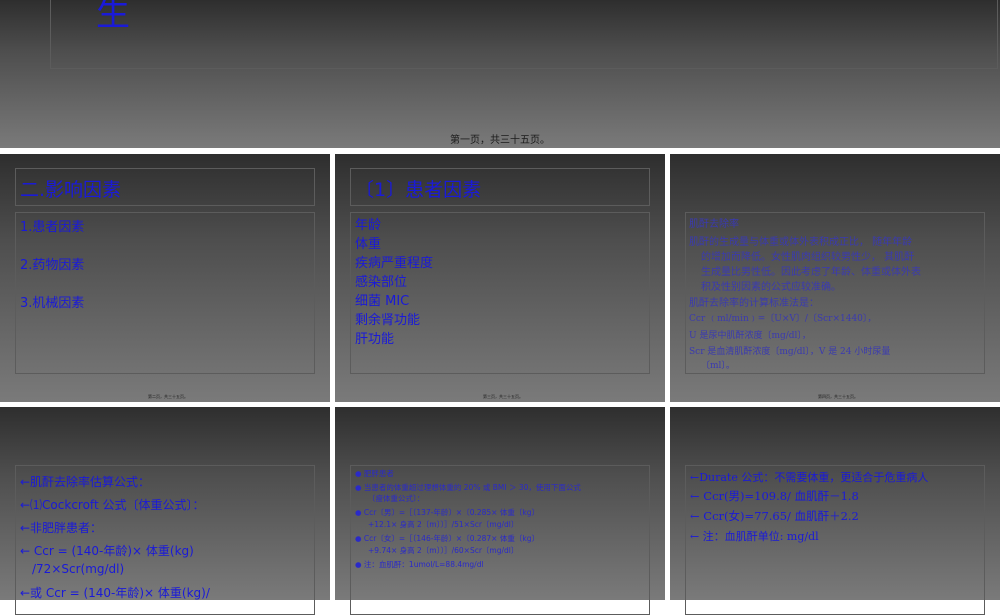 This screenshot has height=615, width=1000. What do you see at coordinates (447, 512) in the screenshot?
I see `slide-6-line: ● Ccr〔男〕=［〔137-年龄〕×〔0.285× 体重〔kg〕` at bounding box center [447, 512].